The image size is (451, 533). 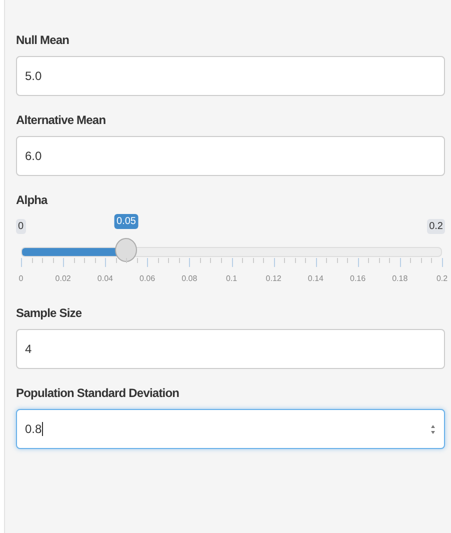 What do you see at coordinates (126, 250) in the screenshot?
I see `slider-handle` at bounding box center [126, 250].